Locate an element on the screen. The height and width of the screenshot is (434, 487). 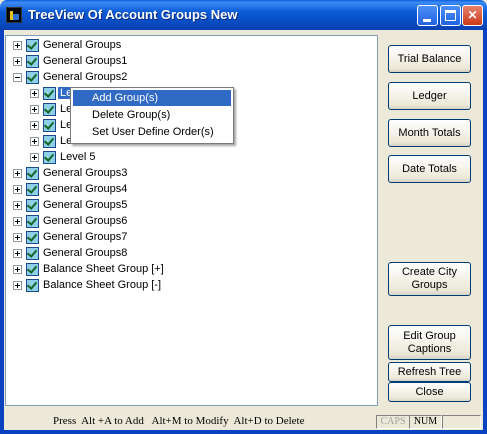
window-frame-right is located at coordinates (485, 232).